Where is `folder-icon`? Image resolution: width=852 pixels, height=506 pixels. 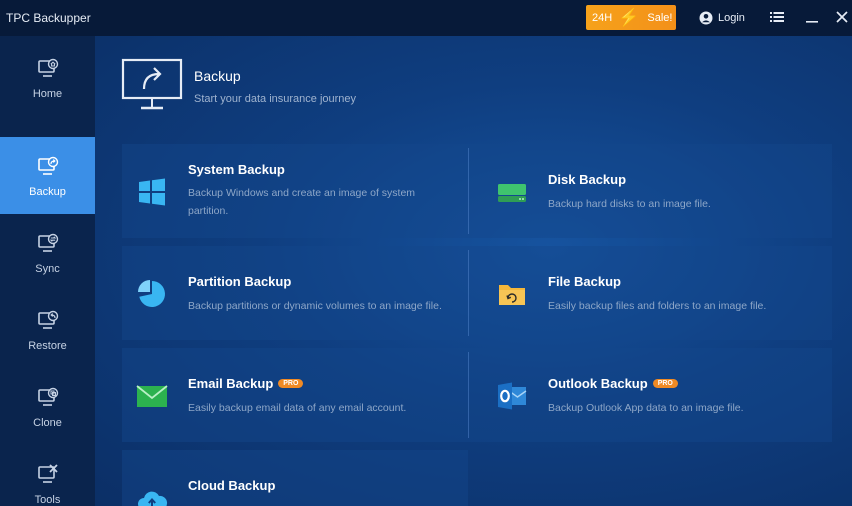 folder-icon is located at coordinates (512, 295).